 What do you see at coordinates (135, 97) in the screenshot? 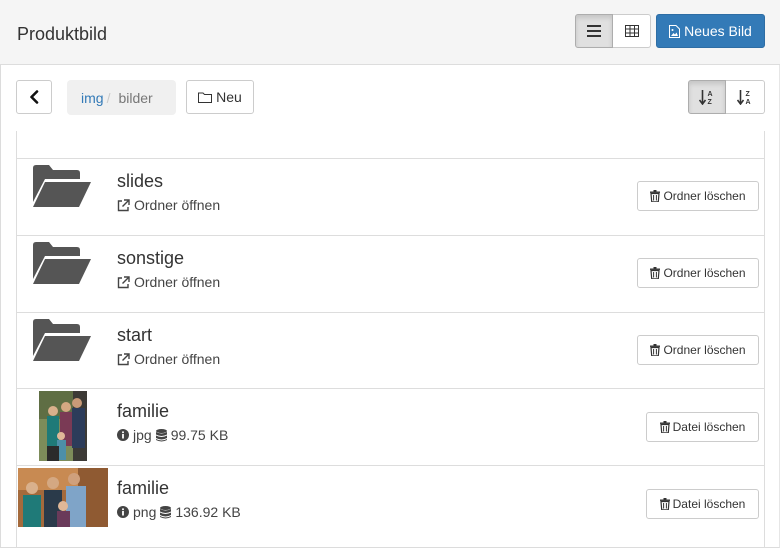
I see `breadcrumb-item-bilder: bilder` at bounding box center [135, 97].